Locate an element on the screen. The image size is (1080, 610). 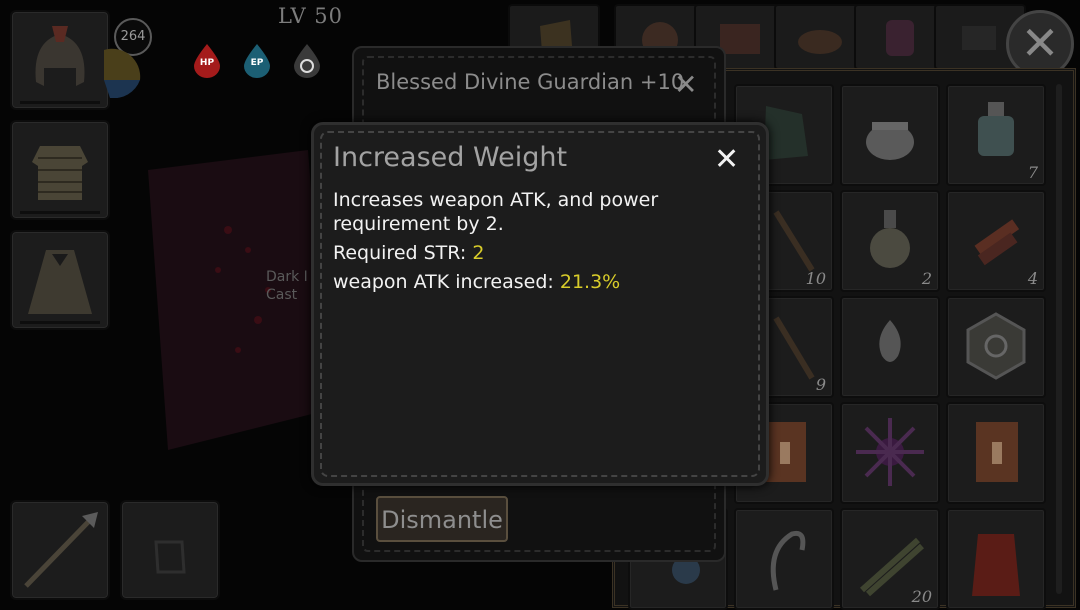
ep-icon: EP is located at coordinates (257, 61).